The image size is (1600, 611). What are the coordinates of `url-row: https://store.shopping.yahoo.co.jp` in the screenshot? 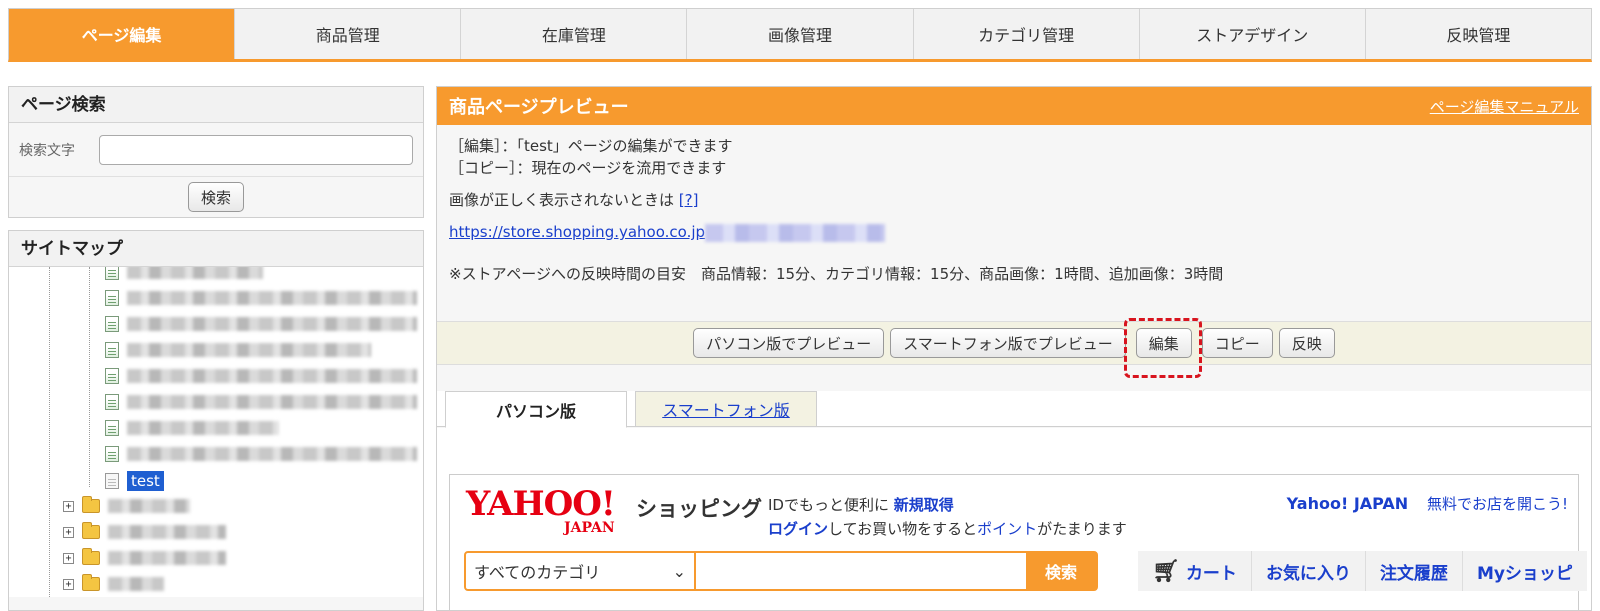 It's located at (1014, 232).